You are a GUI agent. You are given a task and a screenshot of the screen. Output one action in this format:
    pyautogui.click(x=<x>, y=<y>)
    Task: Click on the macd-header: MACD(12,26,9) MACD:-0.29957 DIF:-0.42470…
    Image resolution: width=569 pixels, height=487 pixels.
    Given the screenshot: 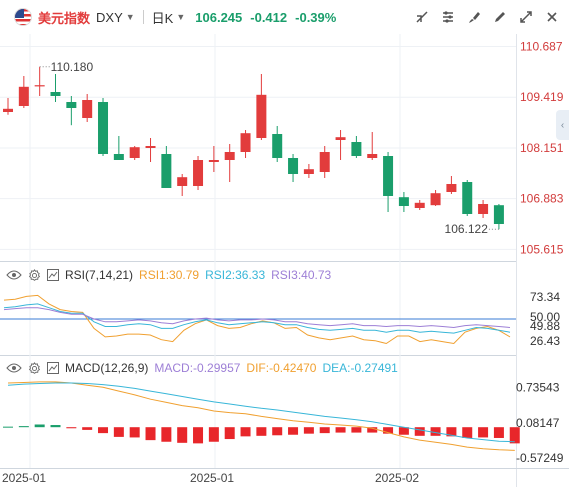 What is the action you would take?
    pyautogui.click(x=202, y=368)
    